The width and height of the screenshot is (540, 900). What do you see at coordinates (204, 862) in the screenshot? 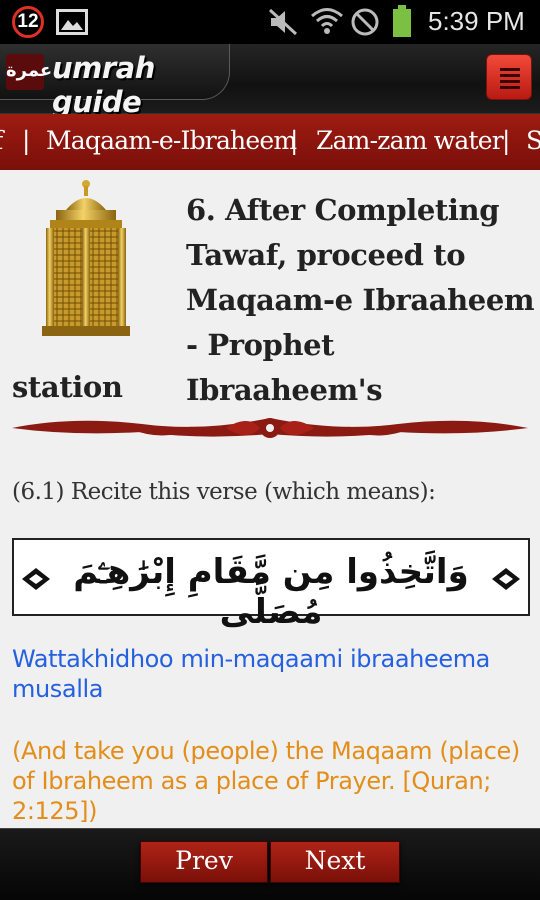
I see `prev-button: Prev` at bounding box center [204, 862].